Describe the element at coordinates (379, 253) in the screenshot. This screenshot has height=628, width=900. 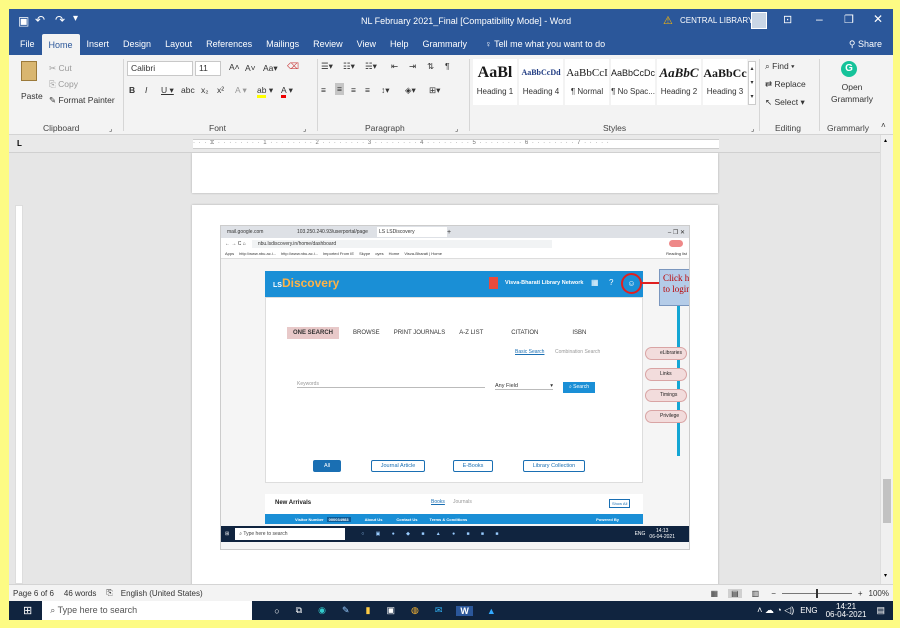
I see `bookmark: oyes` at that location.